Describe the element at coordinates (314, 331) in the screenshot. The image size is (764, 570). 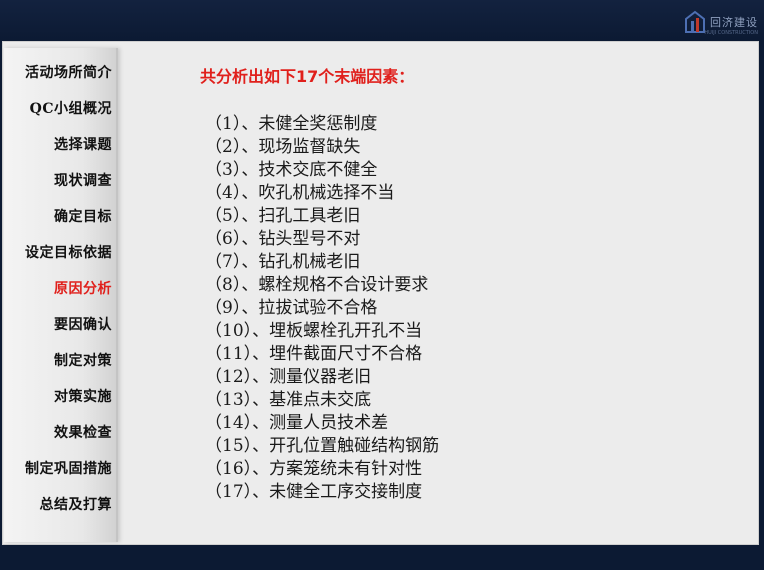
I see `list-item: （10）、埋板螺栓孔开孔不当` at that location.